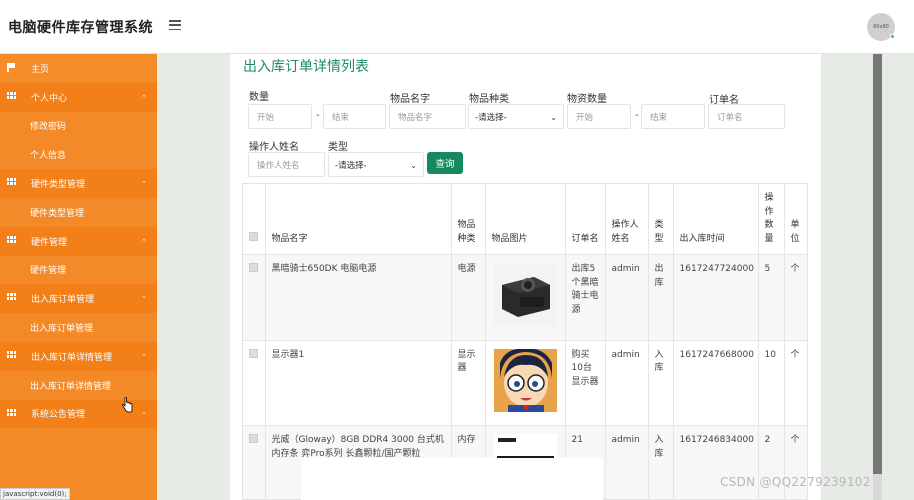  I want to click on power-supply-photo, so click(525, 294).